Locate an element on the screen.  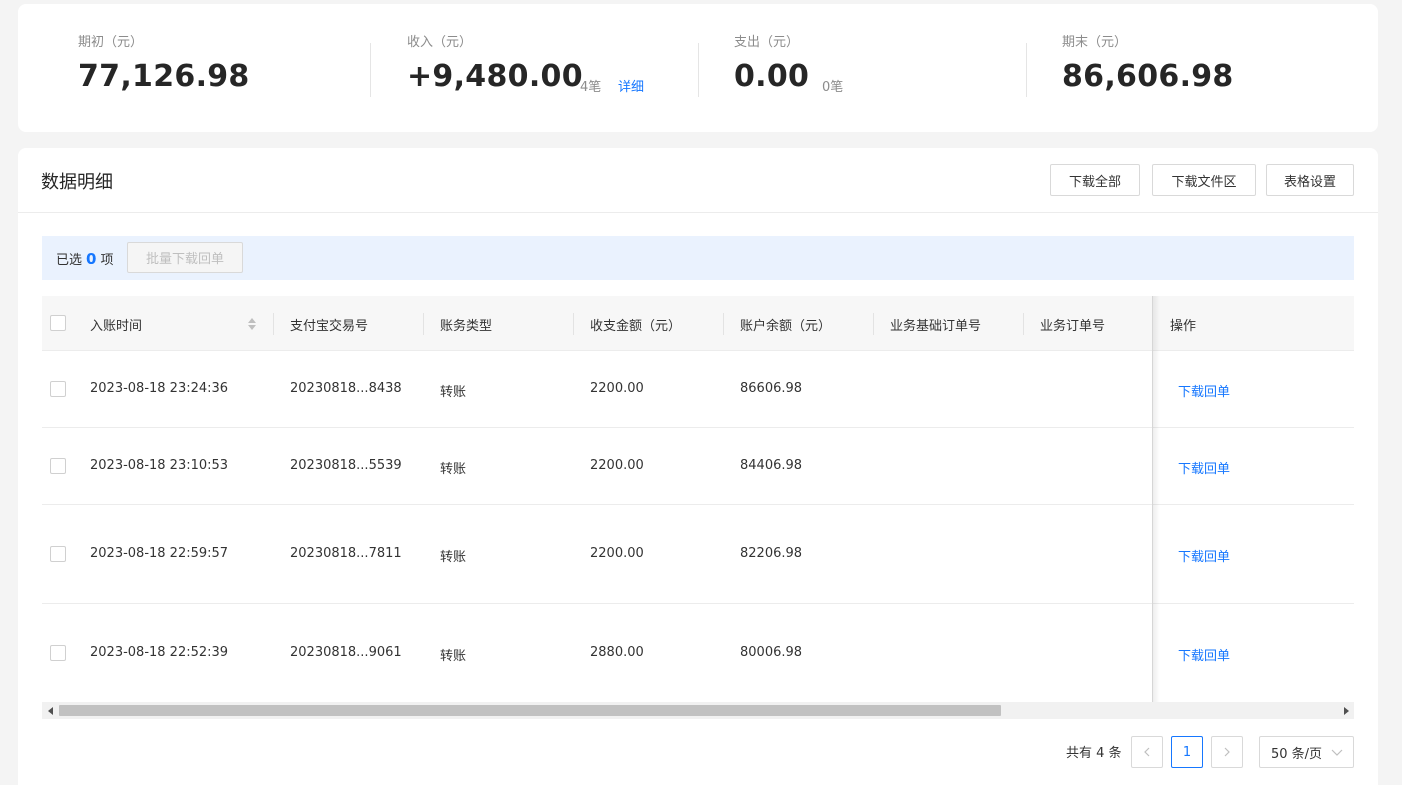
closing-label: 期末（元） is located at coordinates (1095, 42).